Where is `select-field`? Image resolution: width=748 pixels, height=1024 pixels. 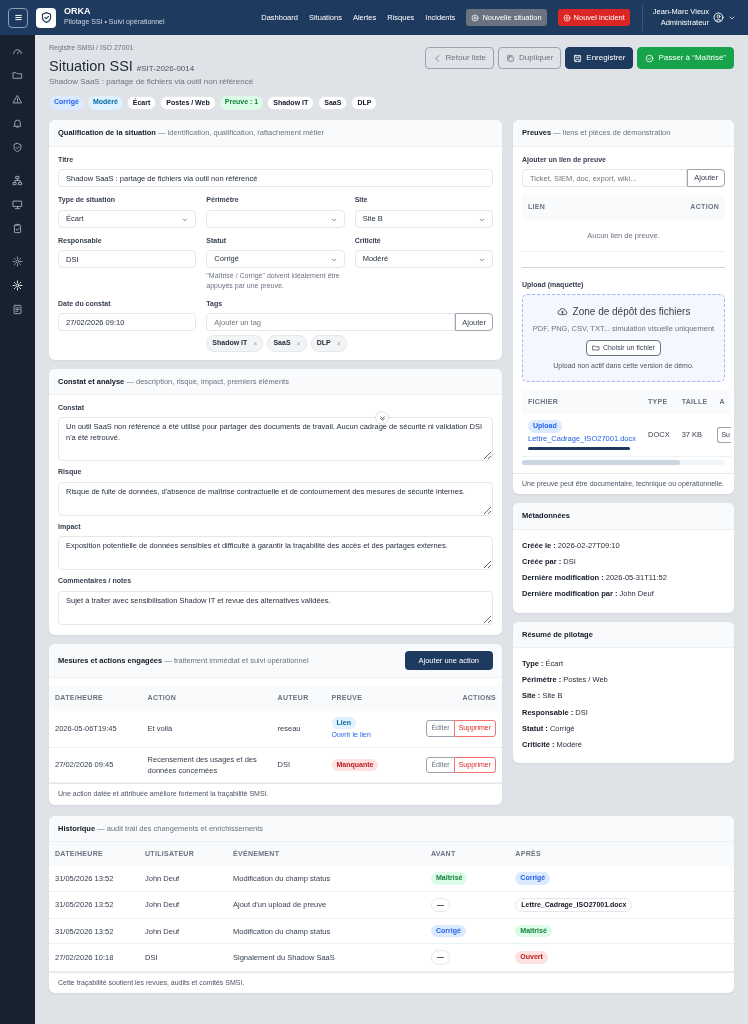
select-field is located at coordinates (275, 218).